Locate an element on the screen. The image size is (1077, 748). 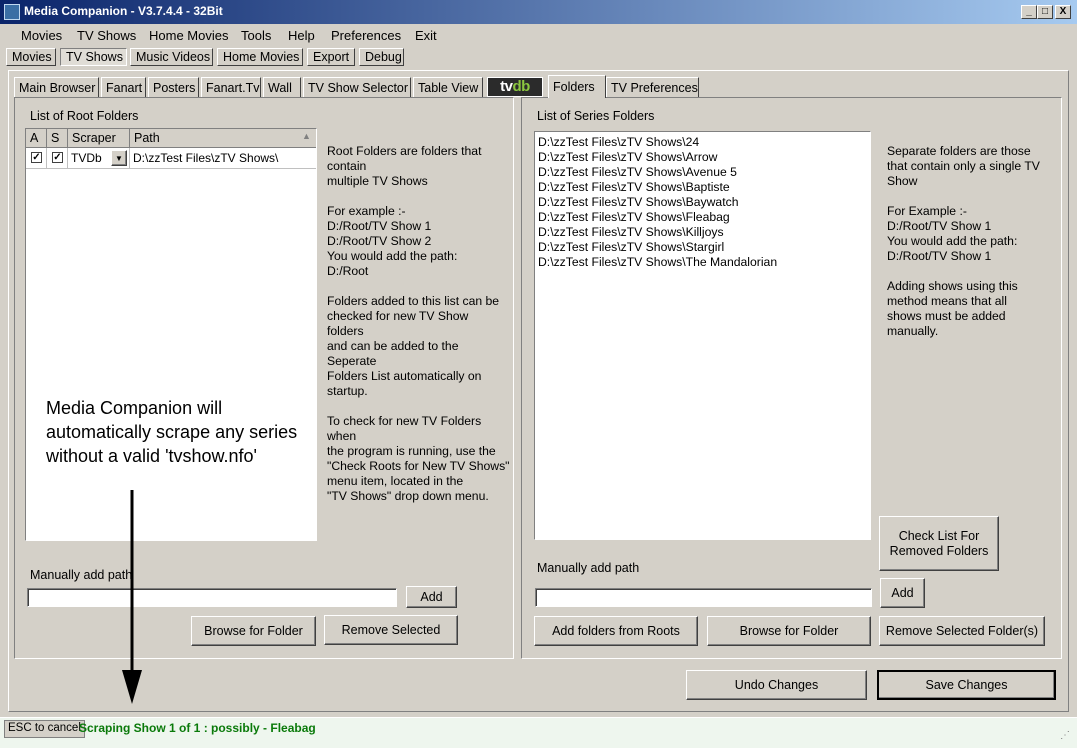
tvdb-logo-tv: tv is located at coordinates (506, 86).